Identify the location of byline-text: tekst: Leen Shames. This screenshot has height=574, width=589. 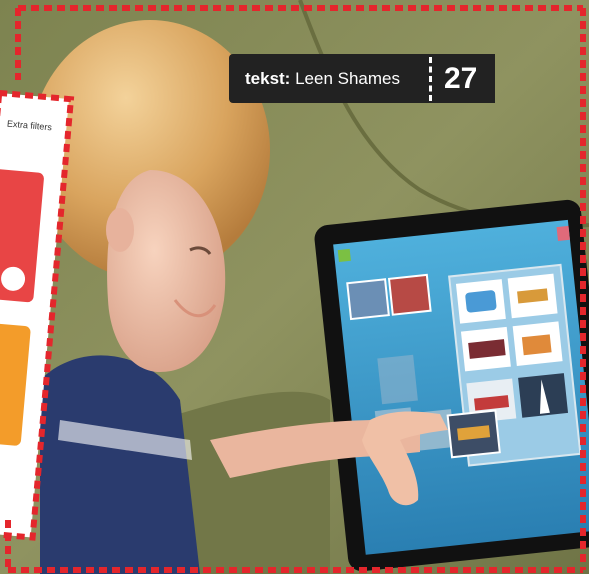
(326, 79).